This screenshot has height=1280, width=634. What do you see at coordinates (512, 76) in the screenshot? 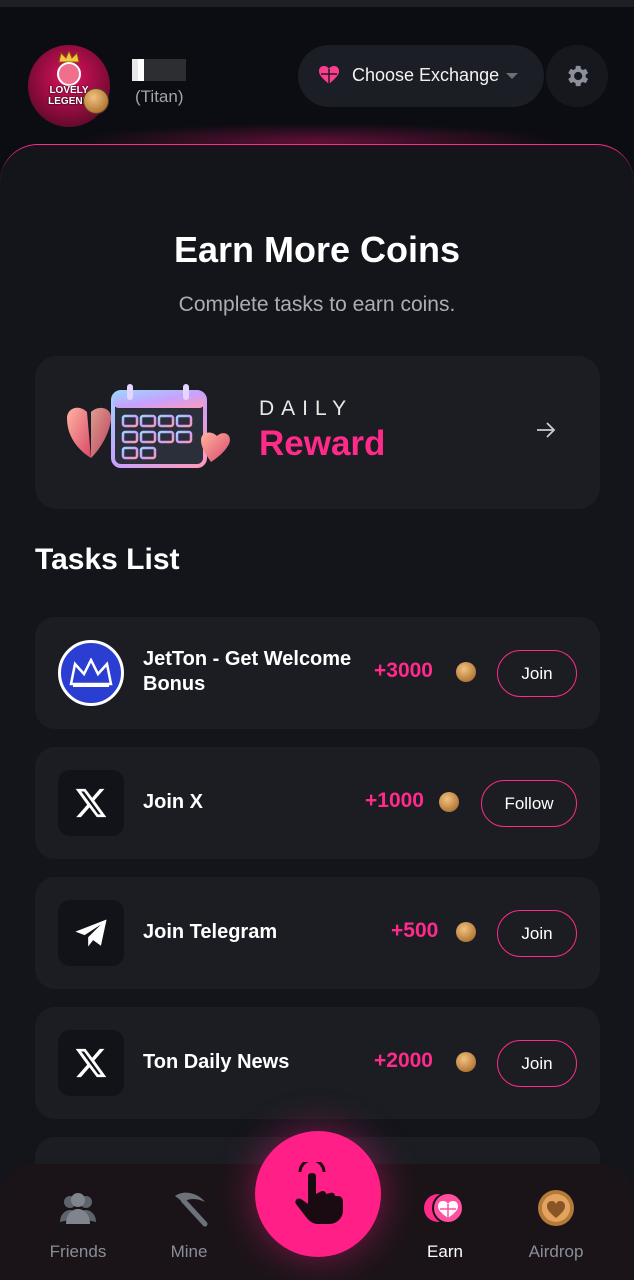
I see `chevron-down-icon` at bounding box center [512, 76].